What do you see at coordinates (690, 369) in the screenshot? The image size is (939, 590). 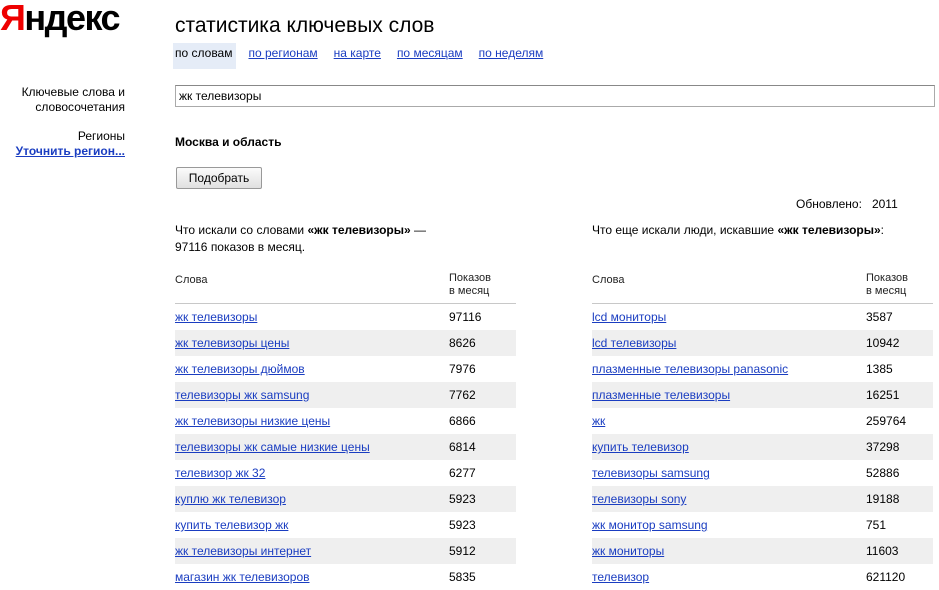 I see `keyword-link: плазменные телевизоры panasonic` at bounding box center [690, 369].